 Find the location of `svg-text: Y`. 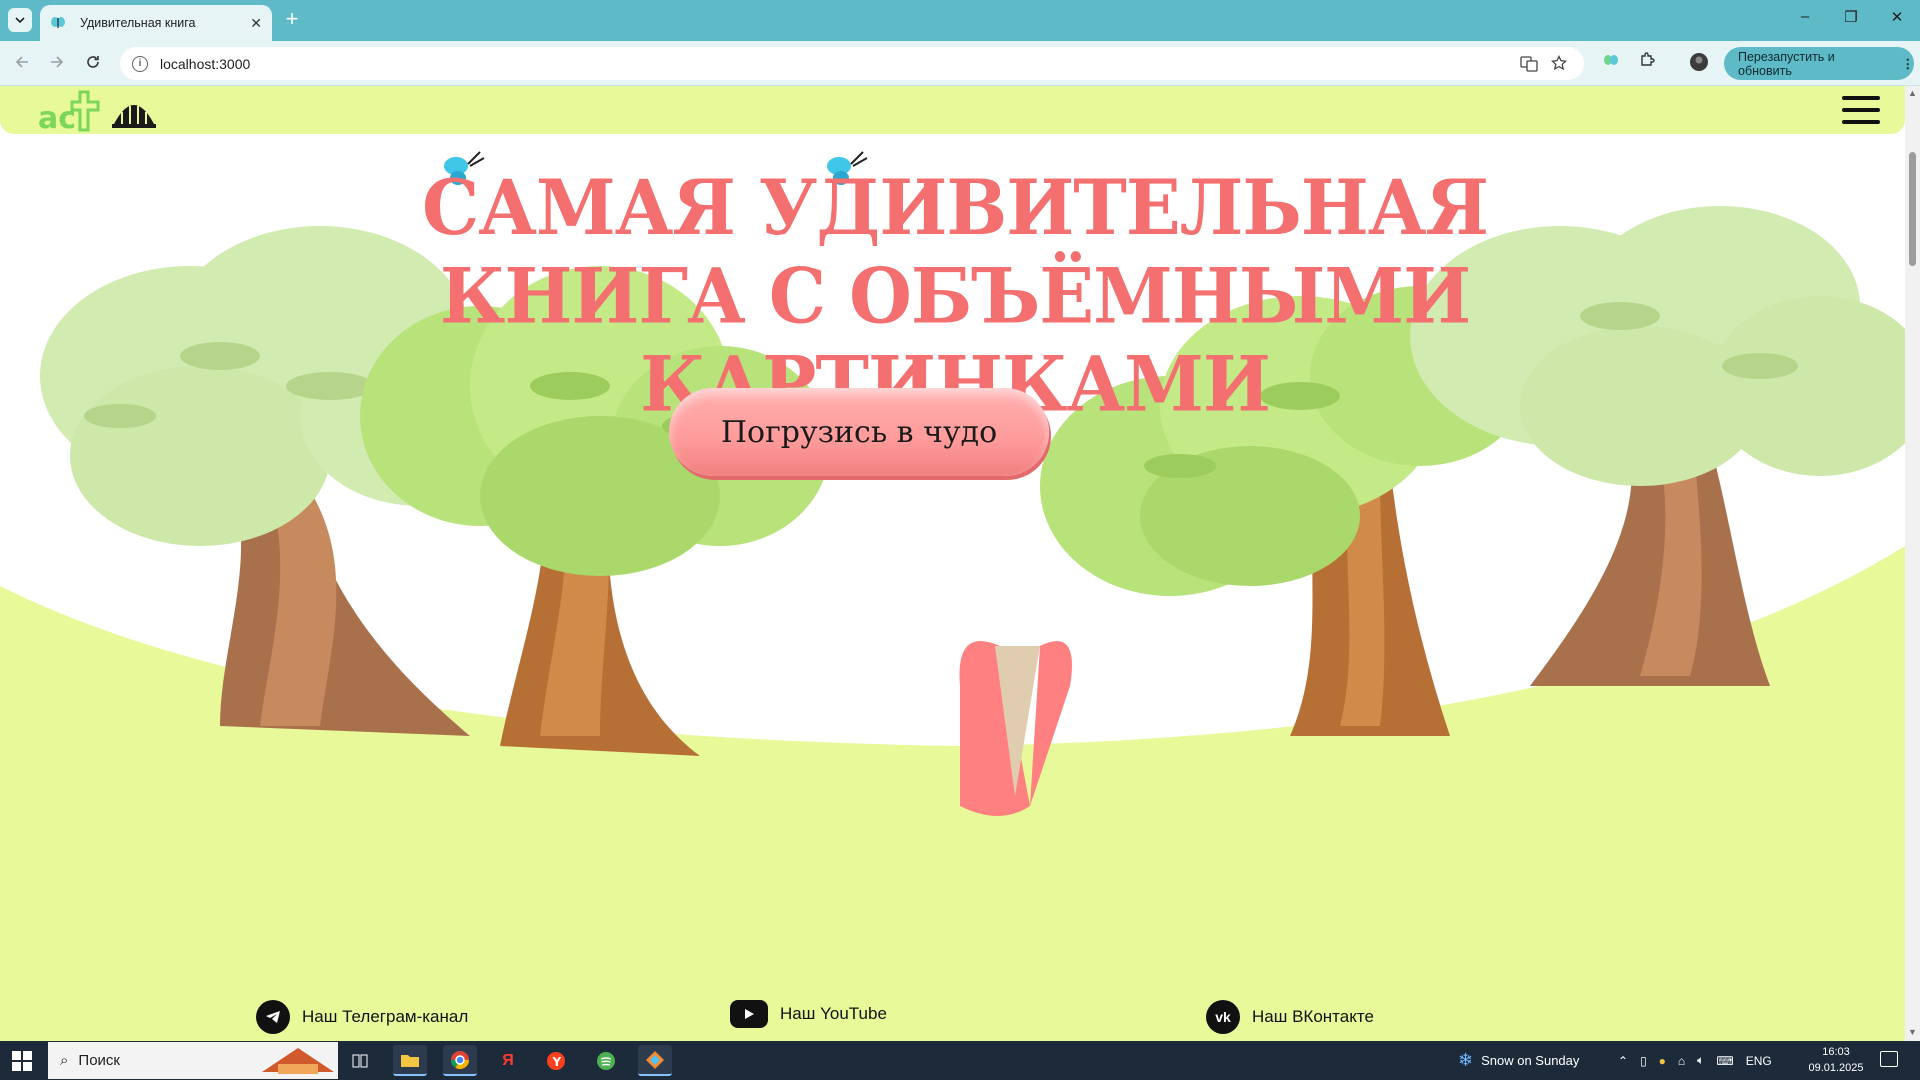

svg-text: Y is located at coordinates (557, 1062).